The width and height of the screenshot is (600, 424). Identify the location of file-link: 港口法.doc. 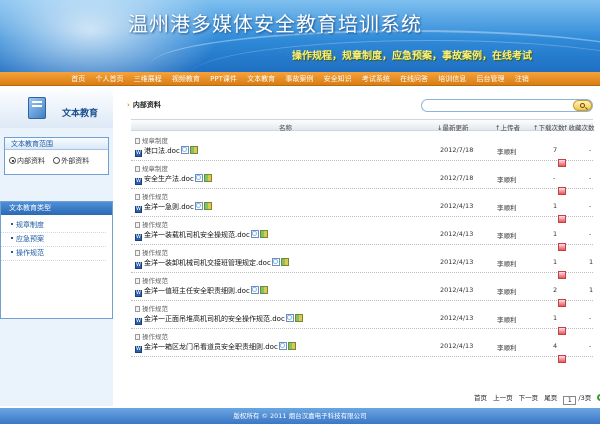
(162, 151).